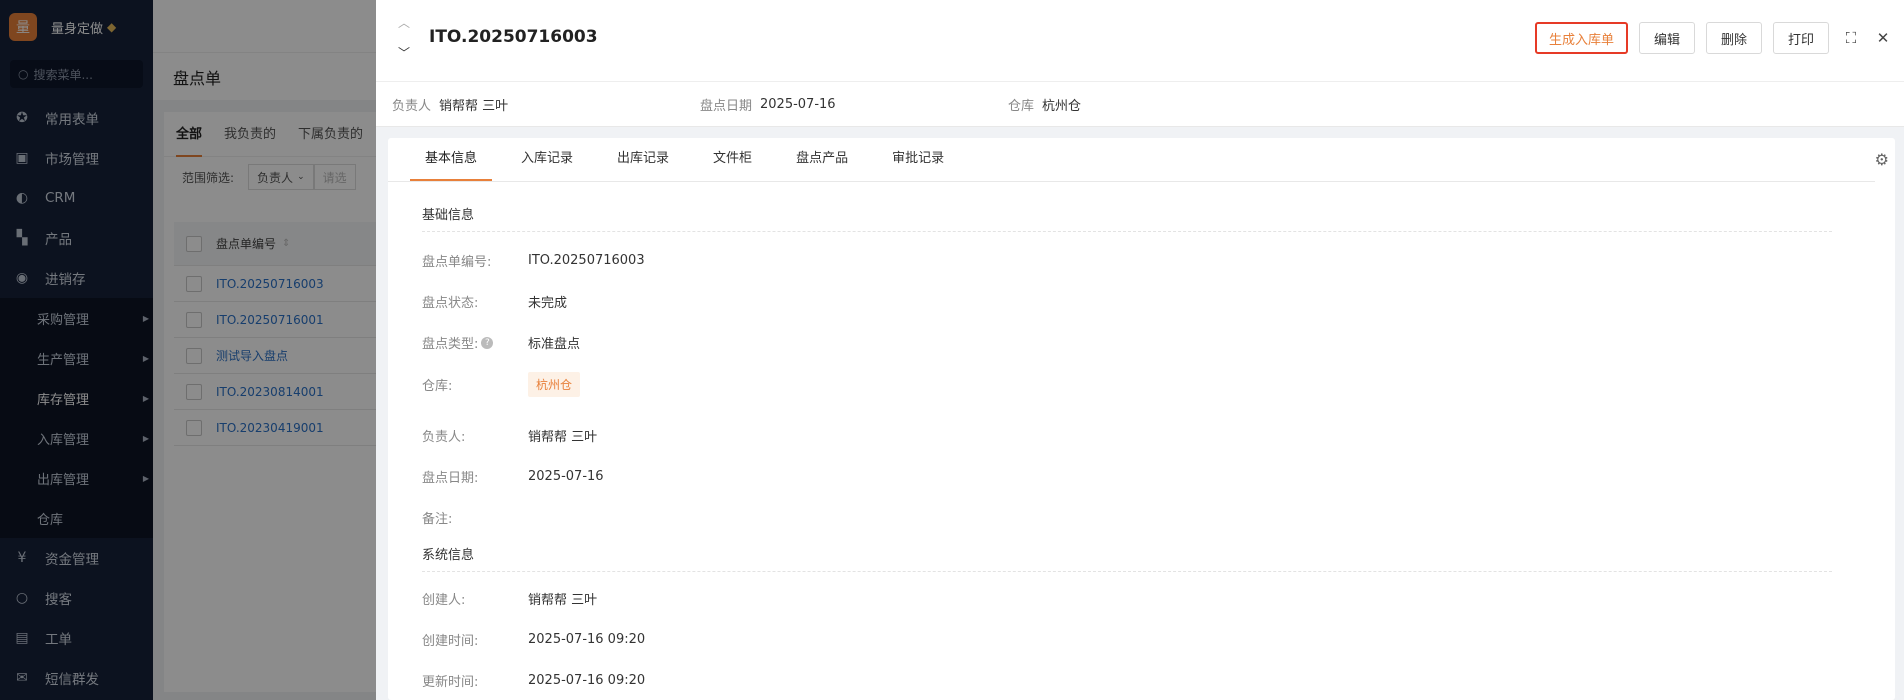  Describe the element at coordinates (1666, 38) in the screenshot. I see `edit-button: 编辑` at that location.